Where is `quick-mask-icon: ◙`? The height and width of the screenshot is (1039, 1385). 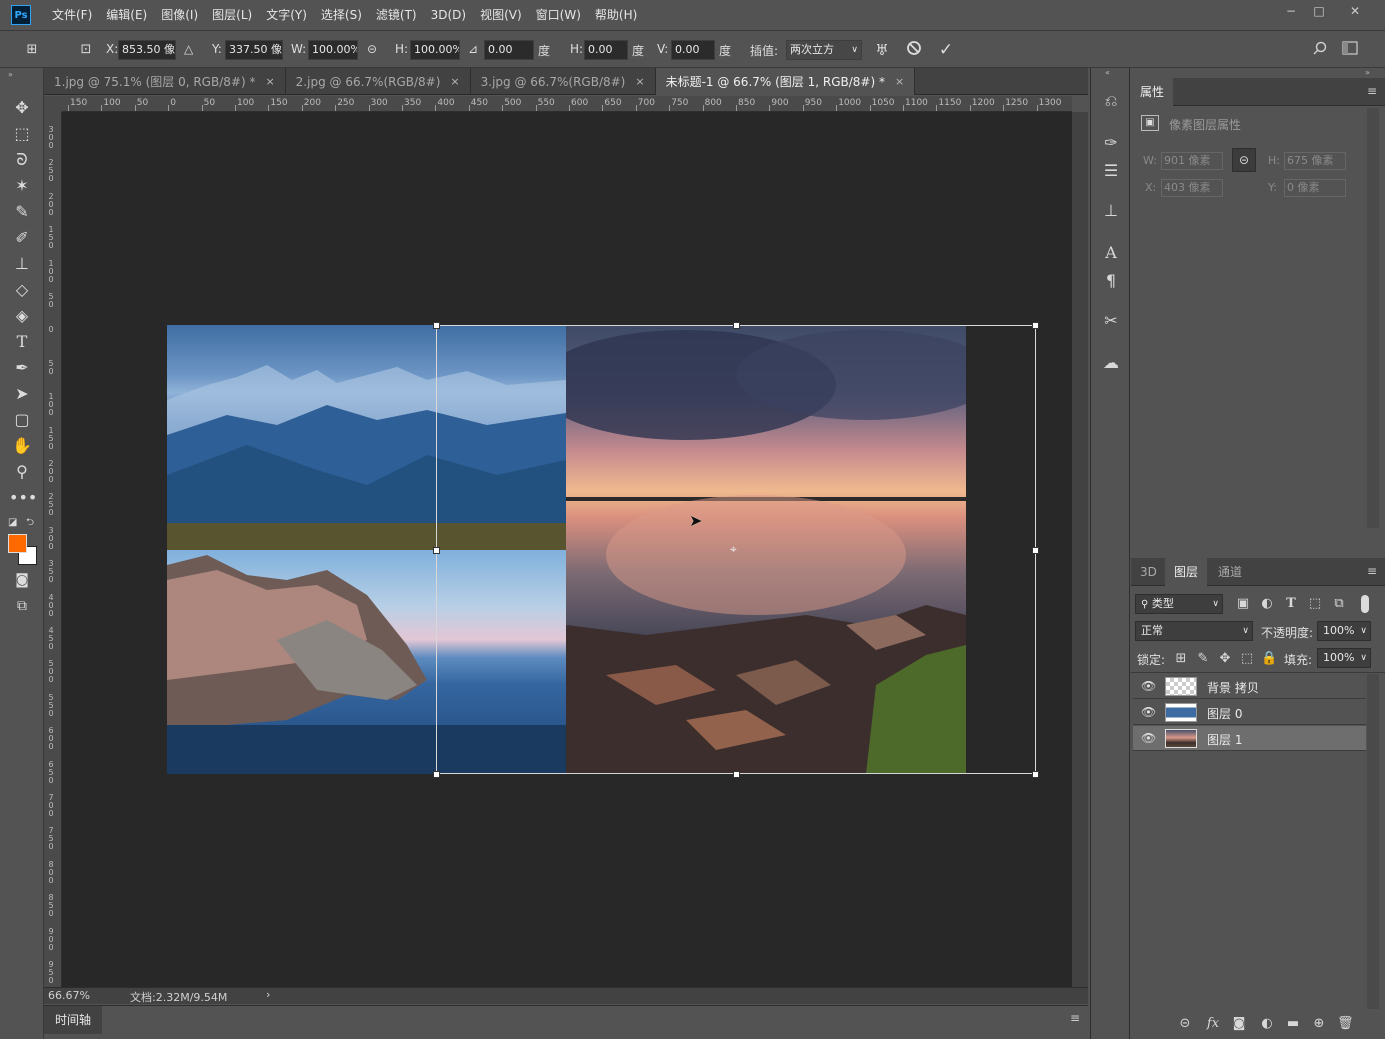
quick-mask-icon: ◙ is located at coordinates (22, 580).